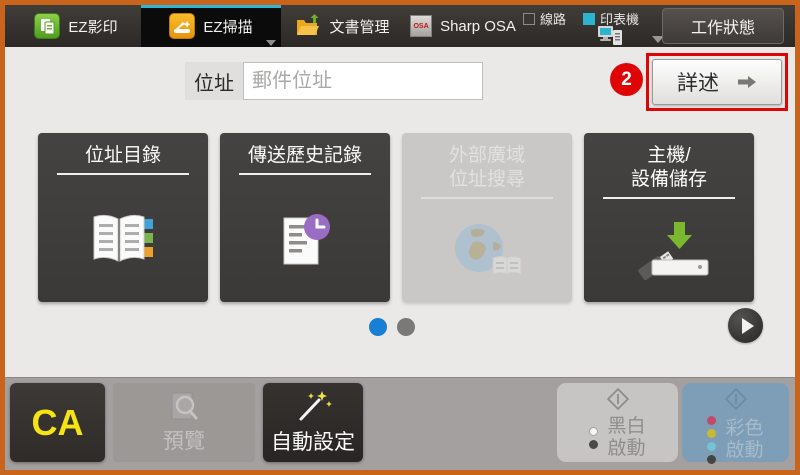 The width and height of the screenshot is (800, 475). I want to click on ca-label: CA, so click(57, 422).